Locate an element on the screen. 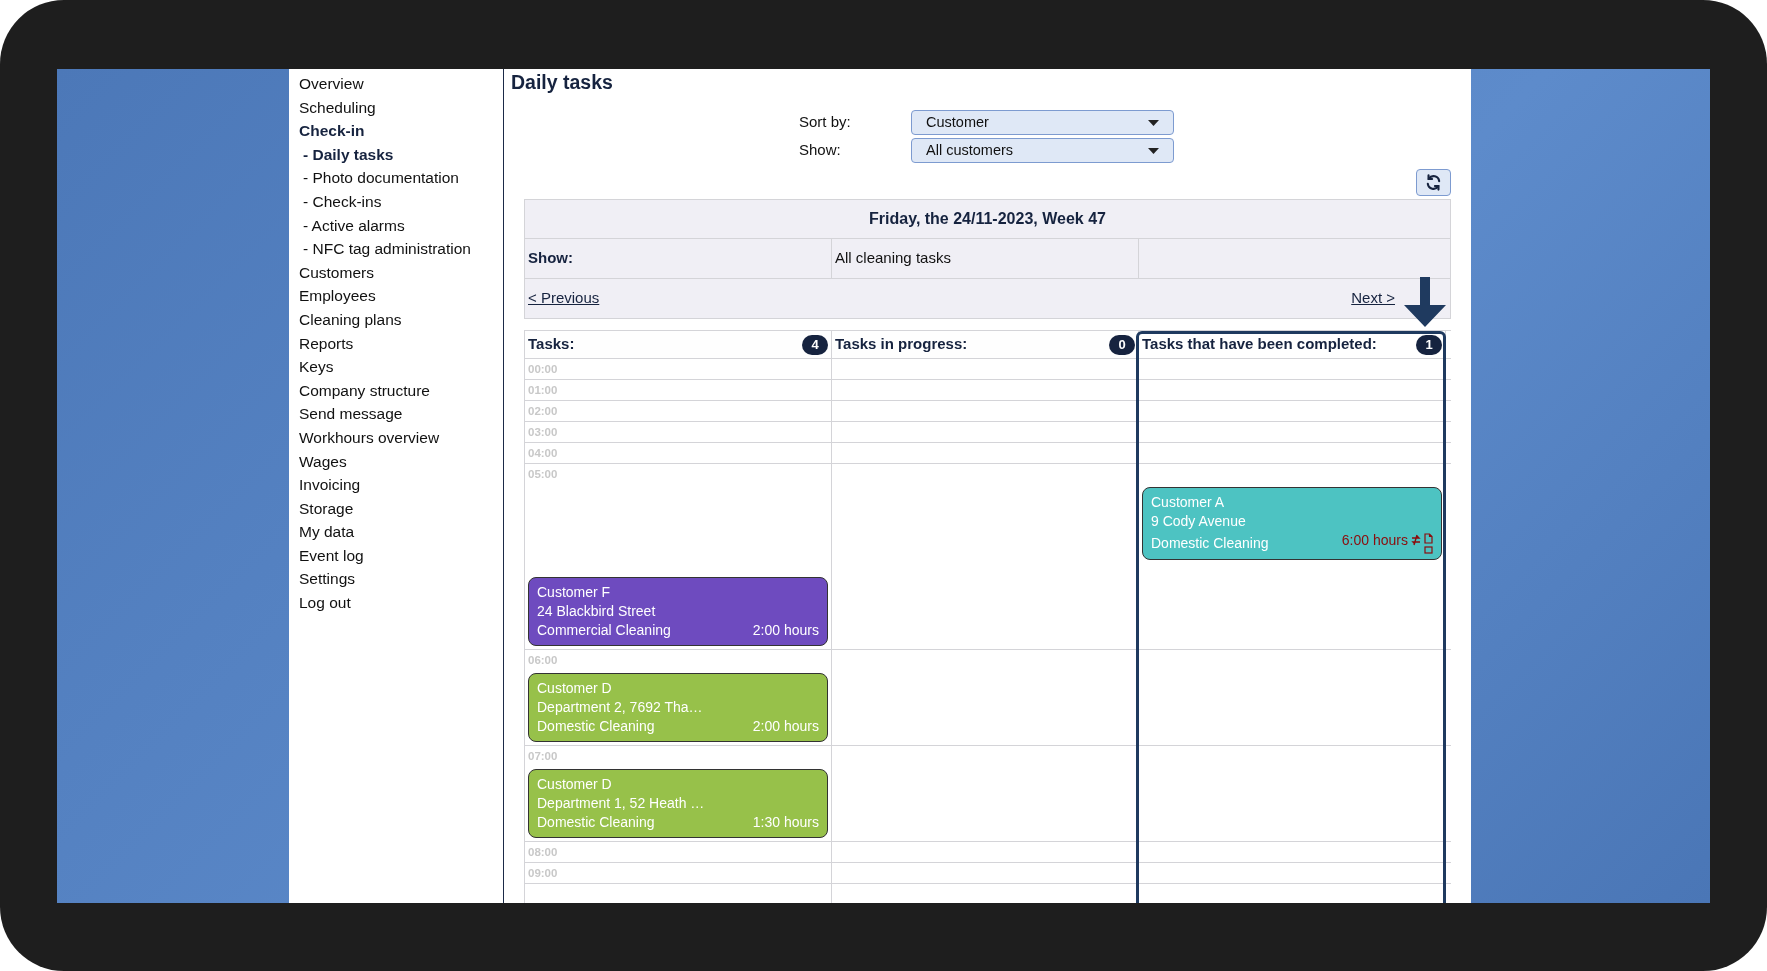 Image resolution: width=1767 pixels, height=971 pixels. count-badge: 1 is located at coordinates (1429, 344).